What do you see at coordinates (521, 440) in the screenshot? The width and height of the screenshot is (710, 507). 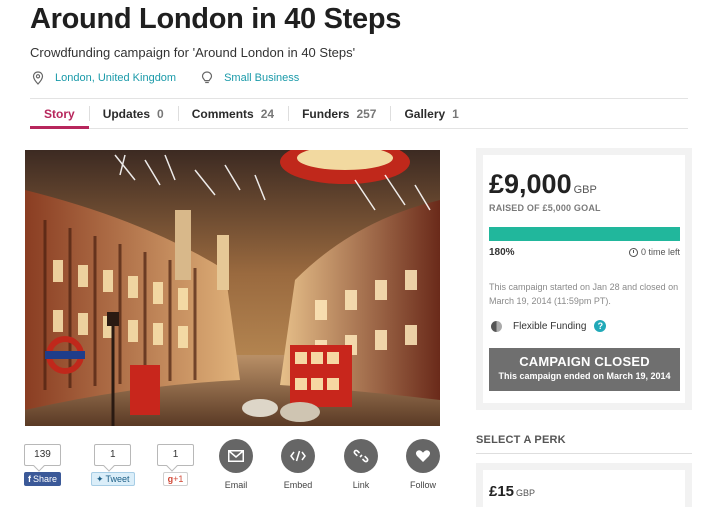 I see `perks-heading: SELECT A PERK` at bounding box center [521, 440].